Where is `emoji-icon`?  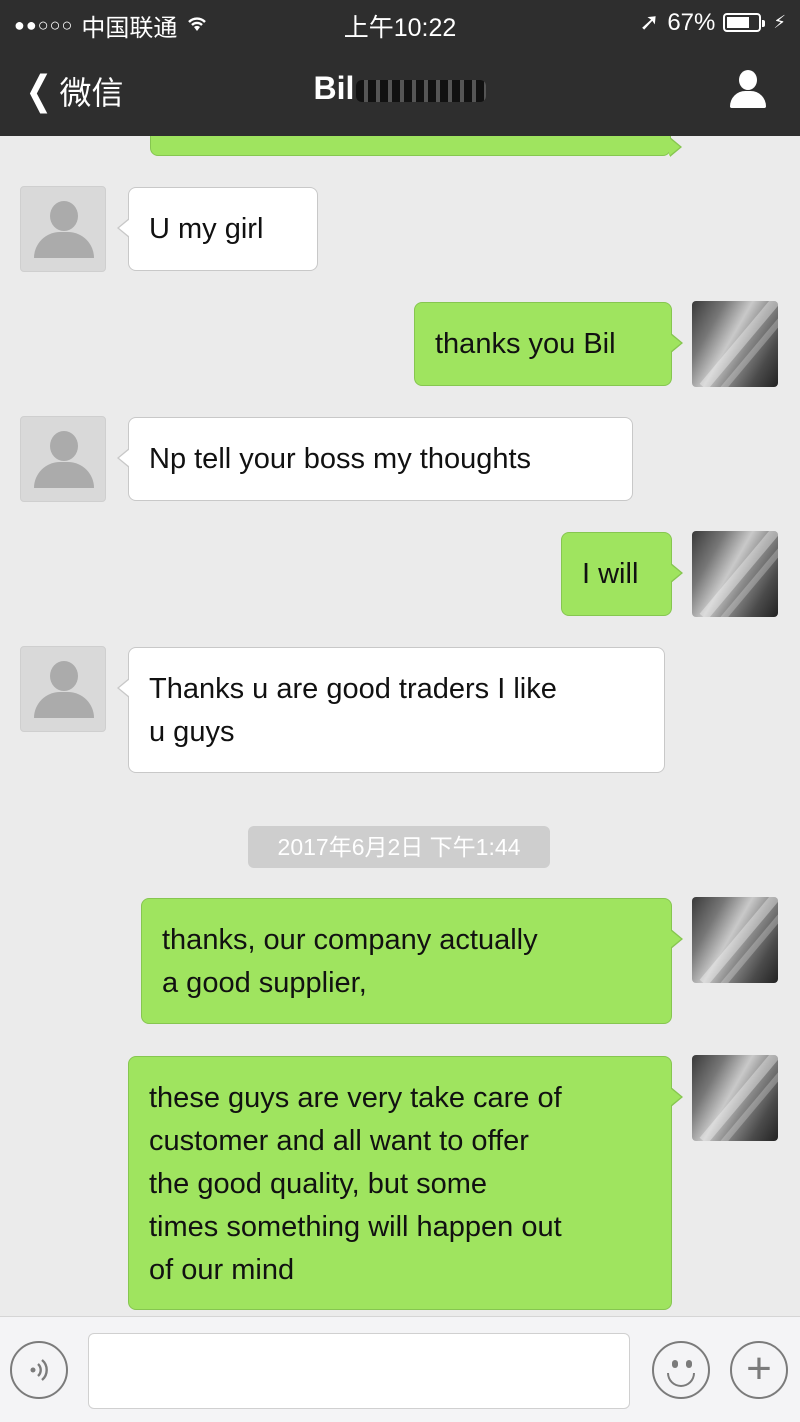
emoji-icon is located at coordinates (681, 1370).